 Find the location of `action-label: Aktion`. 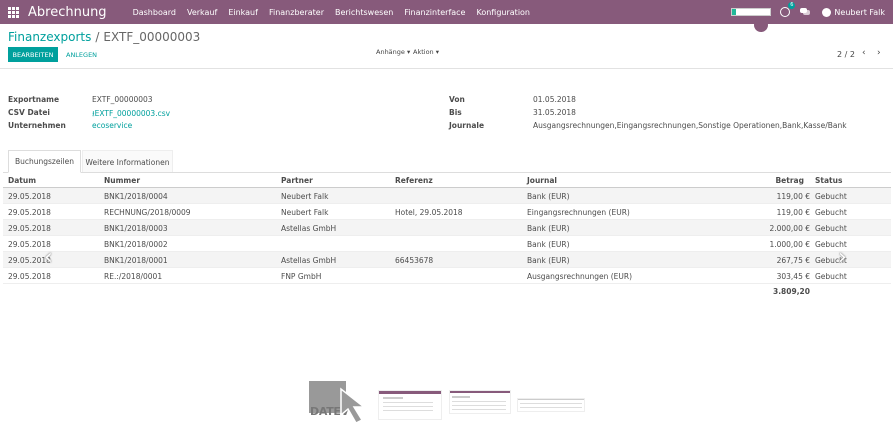

action-label: Aktion is located at coordinates (423, 52).